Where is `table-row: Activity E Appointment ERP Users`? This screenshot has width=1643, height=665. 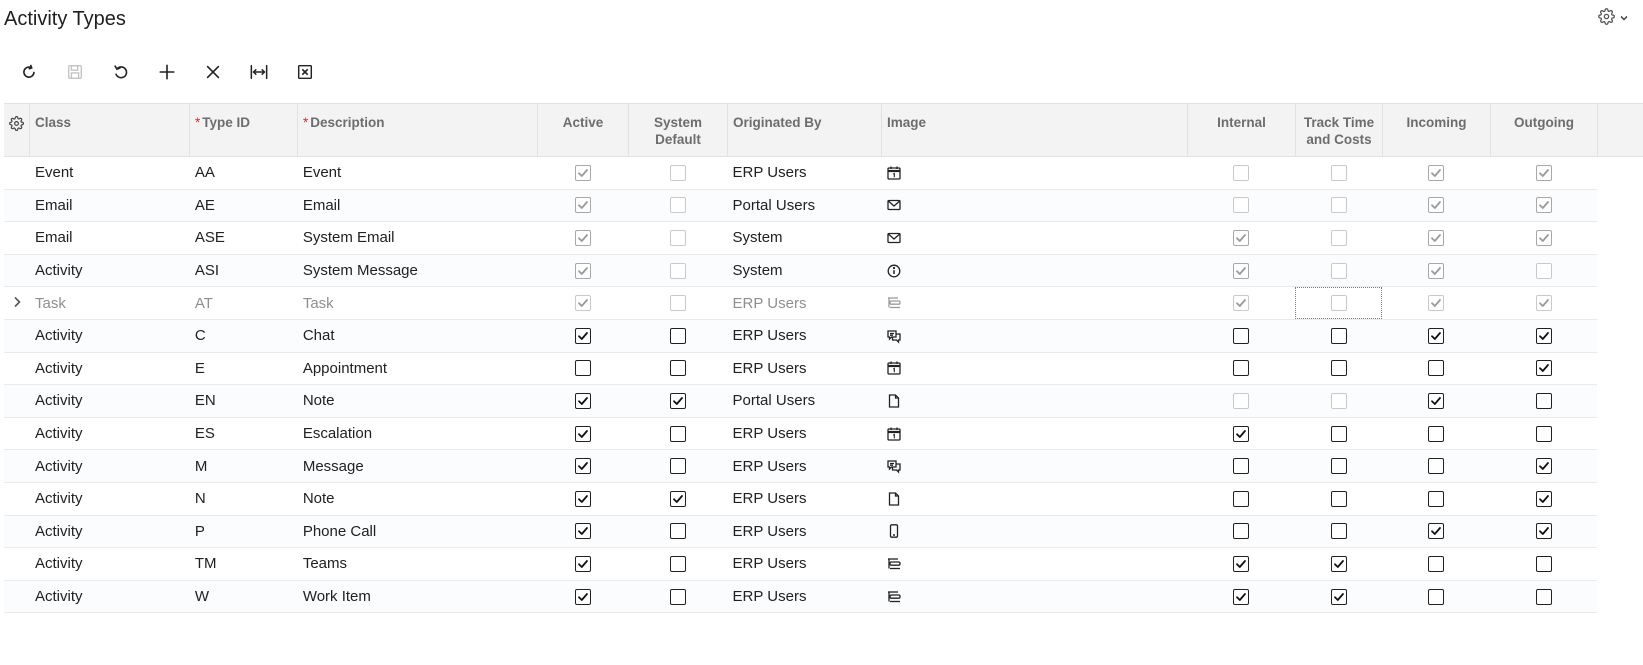
table-row: Activity E Appointment ERP Users is located at coordinates (800, 369).